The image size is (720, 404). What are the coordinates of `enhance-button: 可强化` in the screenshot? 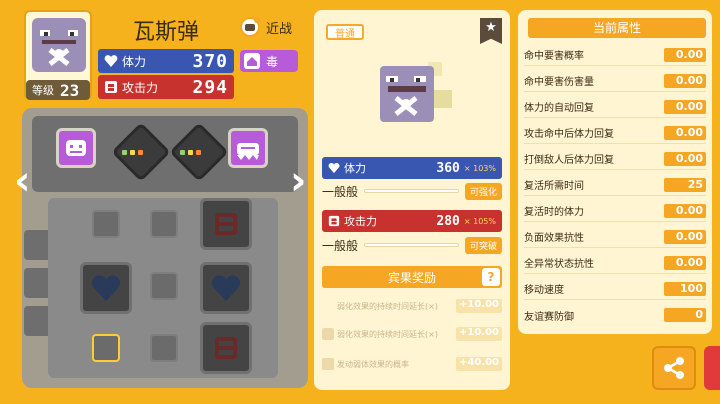 It's located at (483, 191).